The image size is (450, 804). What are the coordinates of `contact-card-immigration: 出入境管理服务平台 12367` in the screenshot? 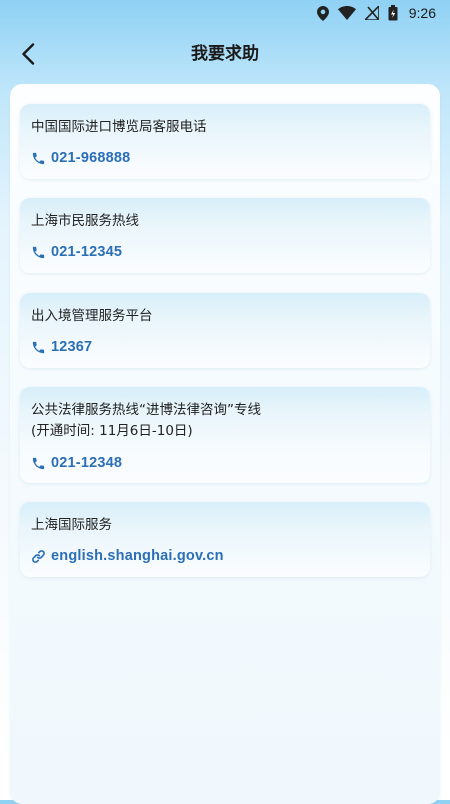 It's located at (225, 330).